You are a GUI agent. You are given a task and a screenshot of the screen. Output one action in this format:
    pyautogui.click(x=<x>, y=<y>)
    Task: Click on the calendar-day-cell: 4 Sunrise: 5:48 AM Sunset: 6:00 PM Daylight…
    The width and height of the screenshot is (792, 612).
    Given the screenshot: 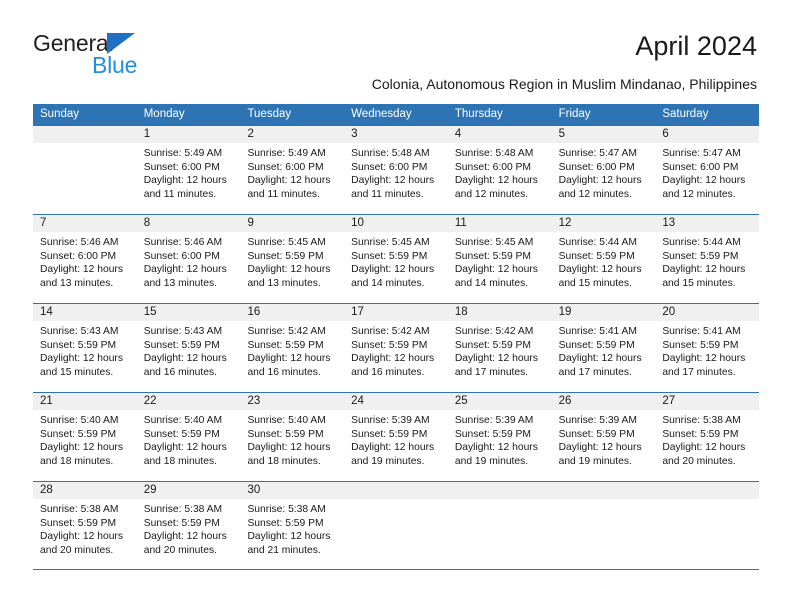 What is the action you would take?
    pyautogui.click(x=499, y=170)
    